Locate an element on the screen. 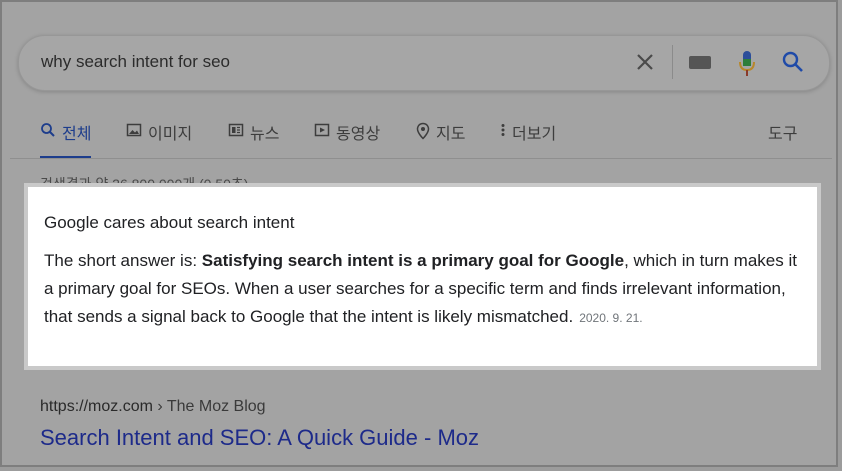 The width and height of the screenshot is (842, 471). search-input: why search intent for seo is located at coordinates (135, 62).